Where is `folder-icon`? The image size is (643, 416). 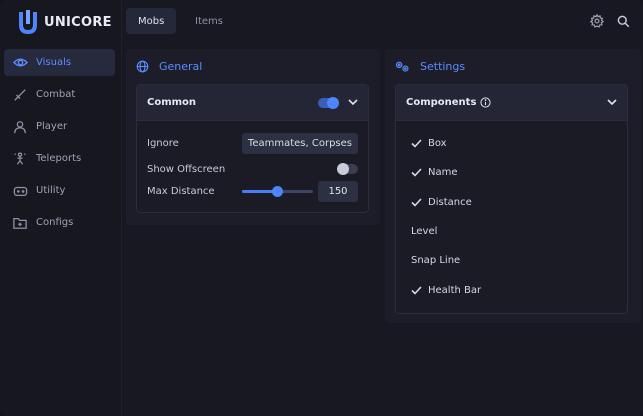
folder-icon is located at coordinates (20, 223).